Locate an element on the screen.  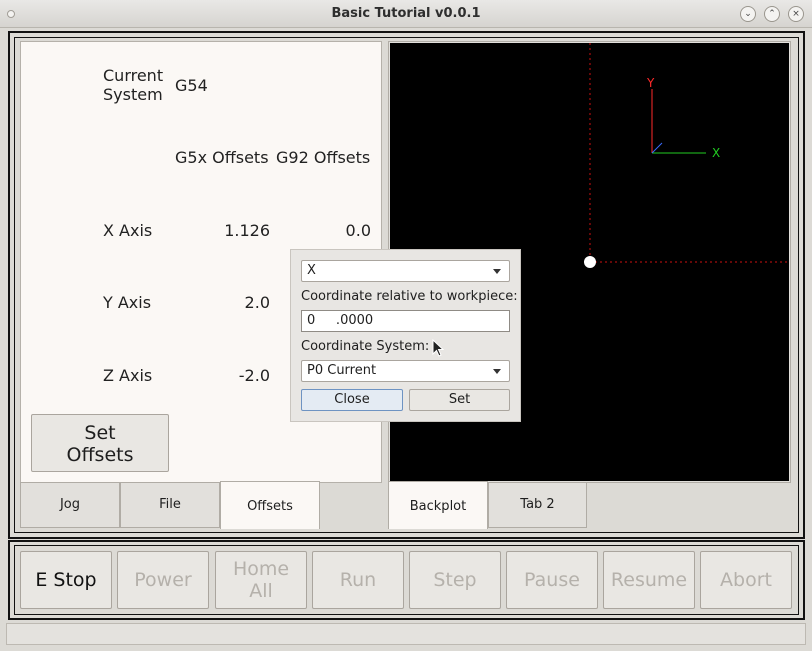
g5x-offsets-header: G5x Offsets is located at coordinates (222, 157).